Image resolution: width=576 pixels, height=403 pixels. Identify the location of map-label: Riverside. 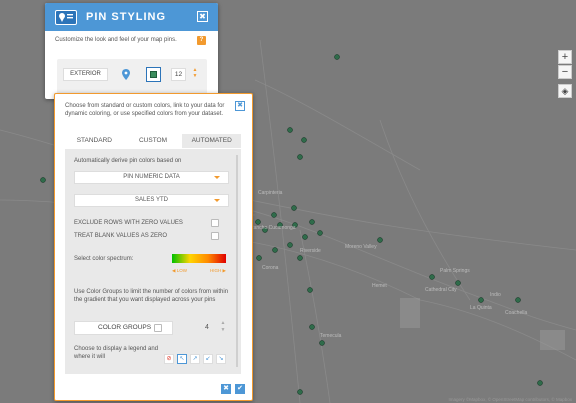
(310, 251).